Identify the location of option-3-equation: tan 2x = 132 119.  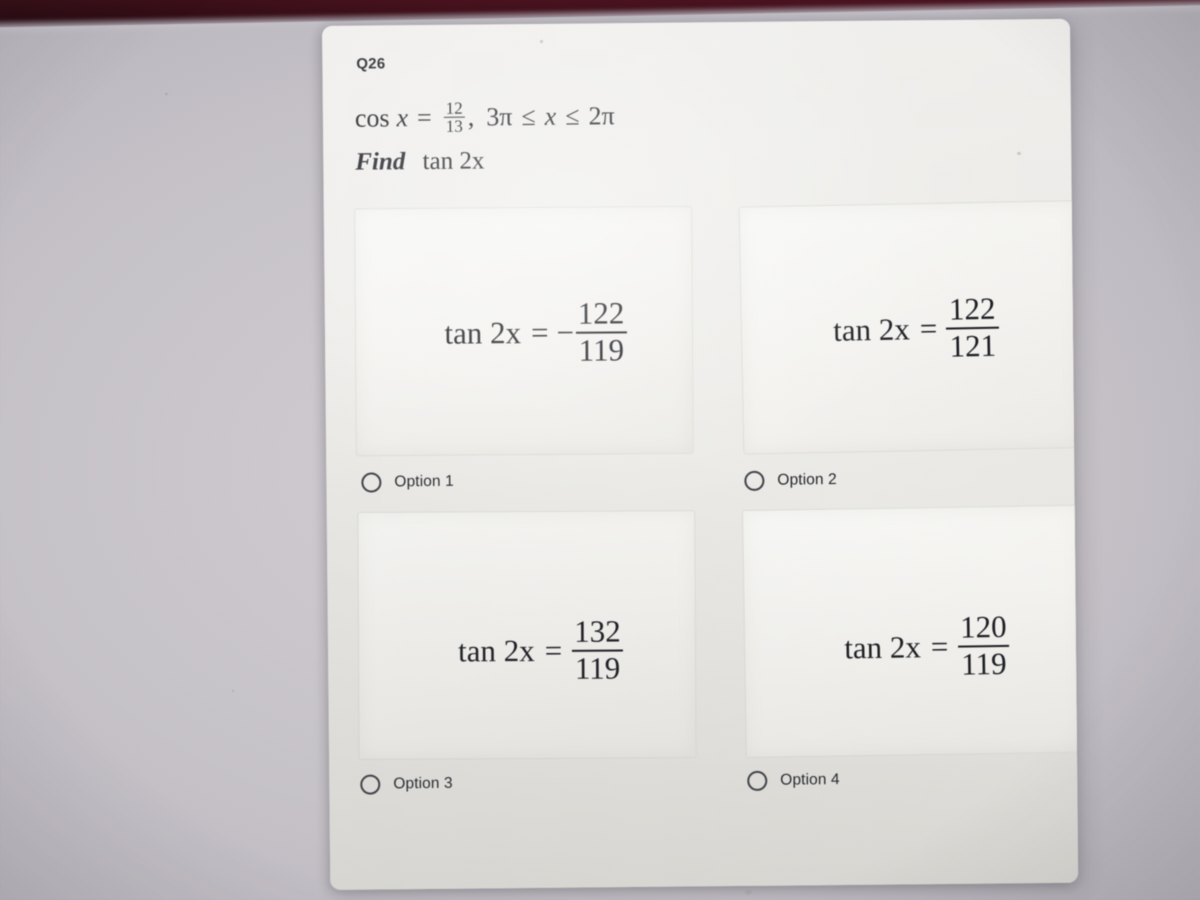
(541, 649).